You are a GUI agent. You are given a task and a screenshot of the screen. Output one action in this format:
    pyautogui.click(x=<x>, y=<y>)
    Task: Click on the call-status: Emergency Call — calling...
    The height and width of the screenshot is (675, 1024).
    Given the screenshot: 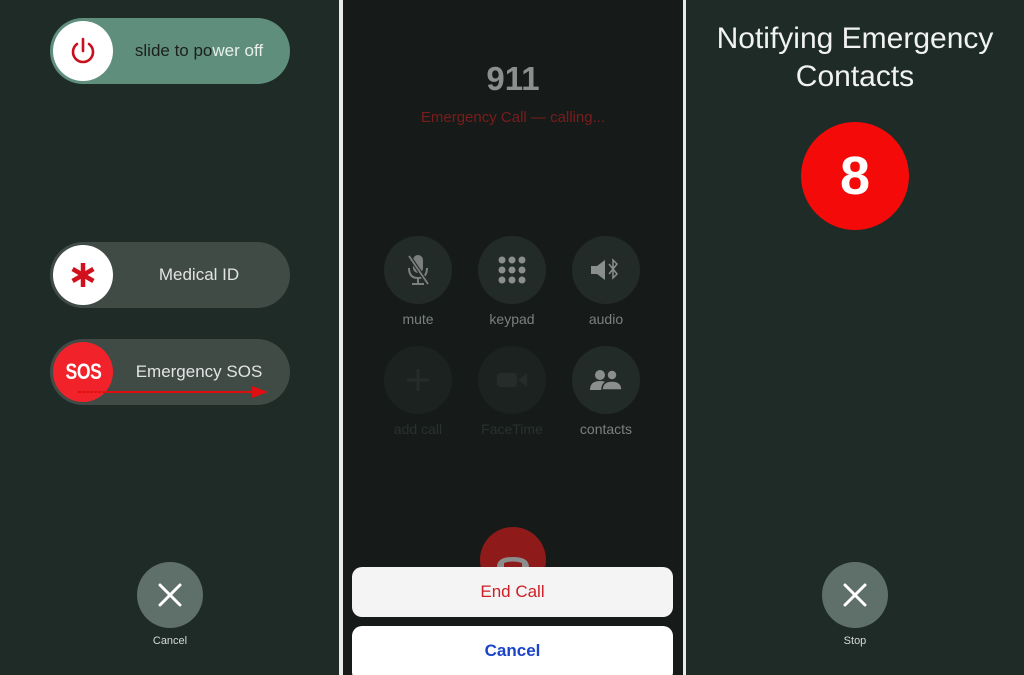 What is the action you would take?
    pyautogui.click(x=513, y=117)
    